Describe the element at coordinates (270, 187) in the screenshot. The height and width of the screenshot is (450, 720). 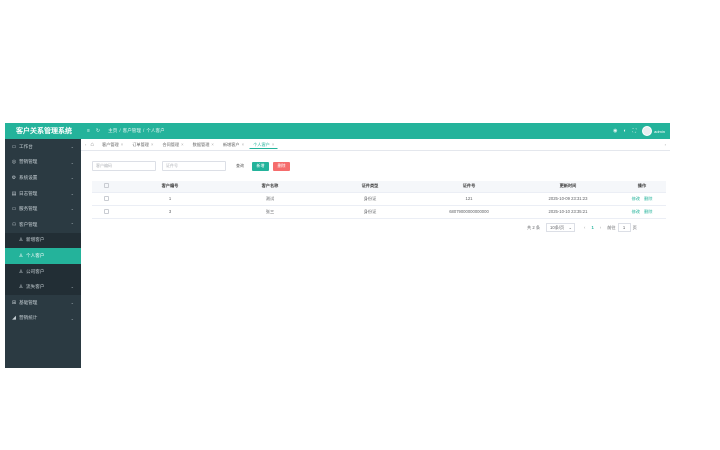
I see `col-customer-name: 客户名称` at that location.